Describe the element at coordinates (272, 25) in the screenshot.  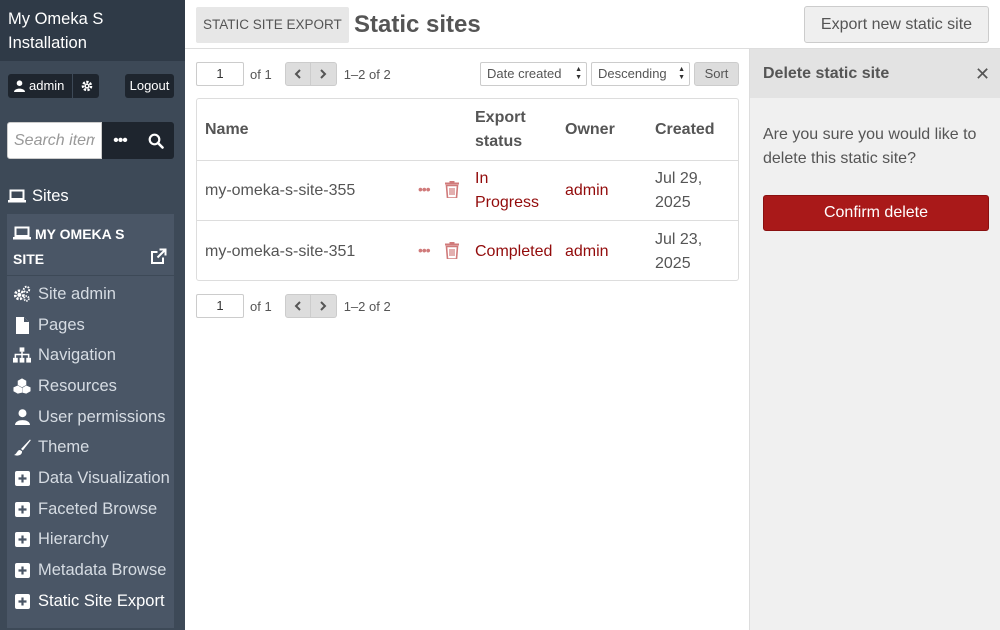
I see `module-breadcrumb: STATIC SITE EXPORT` at that location.